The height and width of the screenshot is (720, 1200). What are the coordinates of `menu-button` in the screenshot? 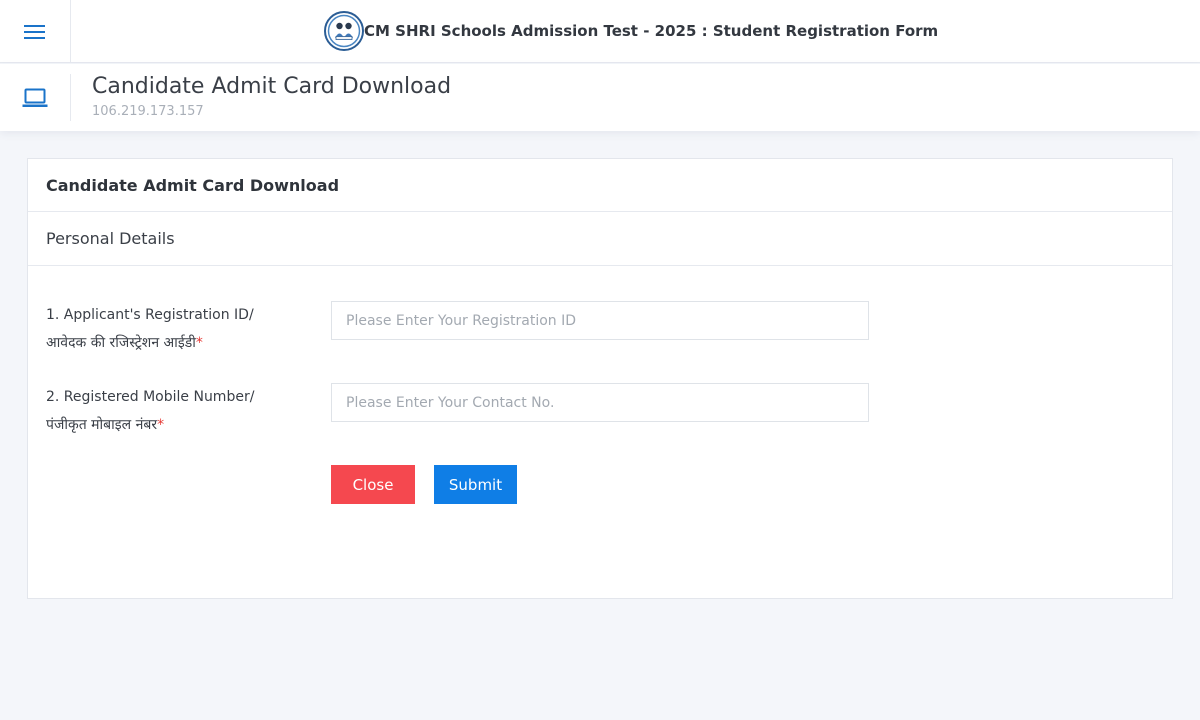 It's located at (35, 31).